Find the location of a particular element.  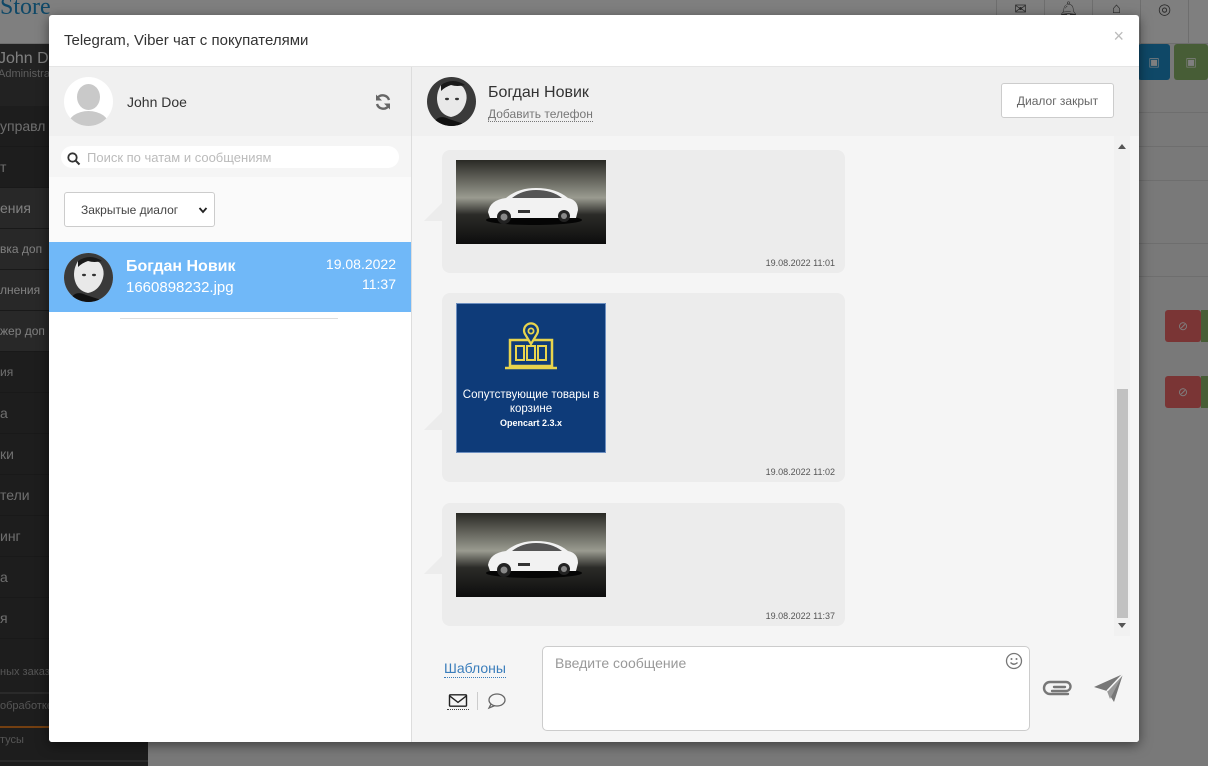

modal-header: Telegram, Viber чат с покупателями × is located at coordinates (594, 41).